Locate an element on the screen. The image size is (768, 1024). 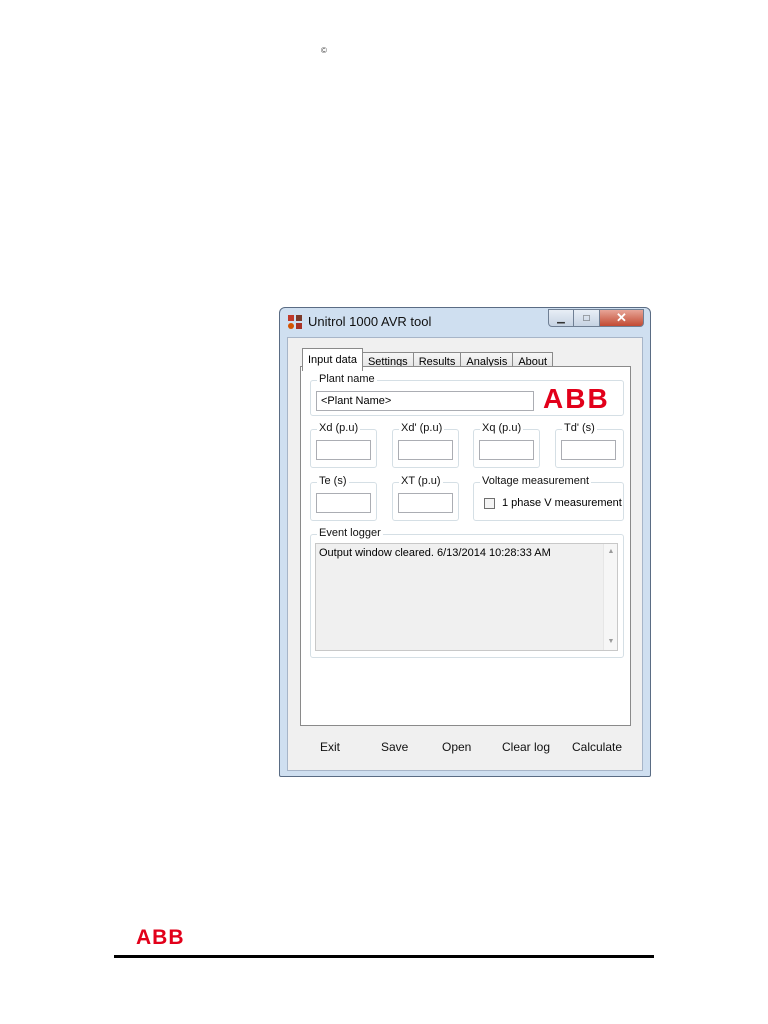
one-phase-checkbox is located at coordinates (489, 503).